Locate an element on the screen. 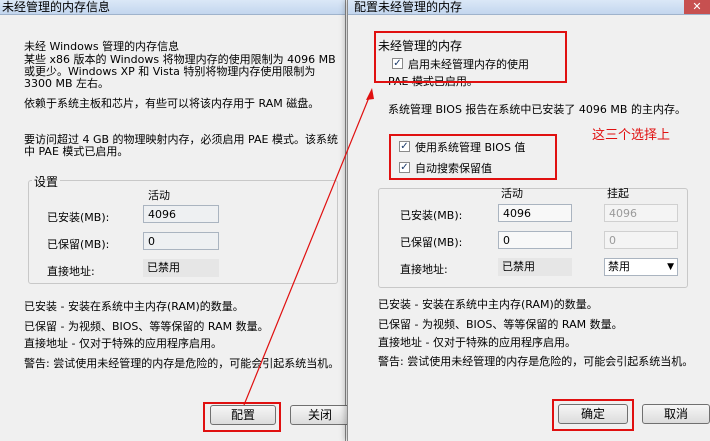 The image size is (710, 441). reserved-suspend-field: 0 is located at coordinates (641, 240).